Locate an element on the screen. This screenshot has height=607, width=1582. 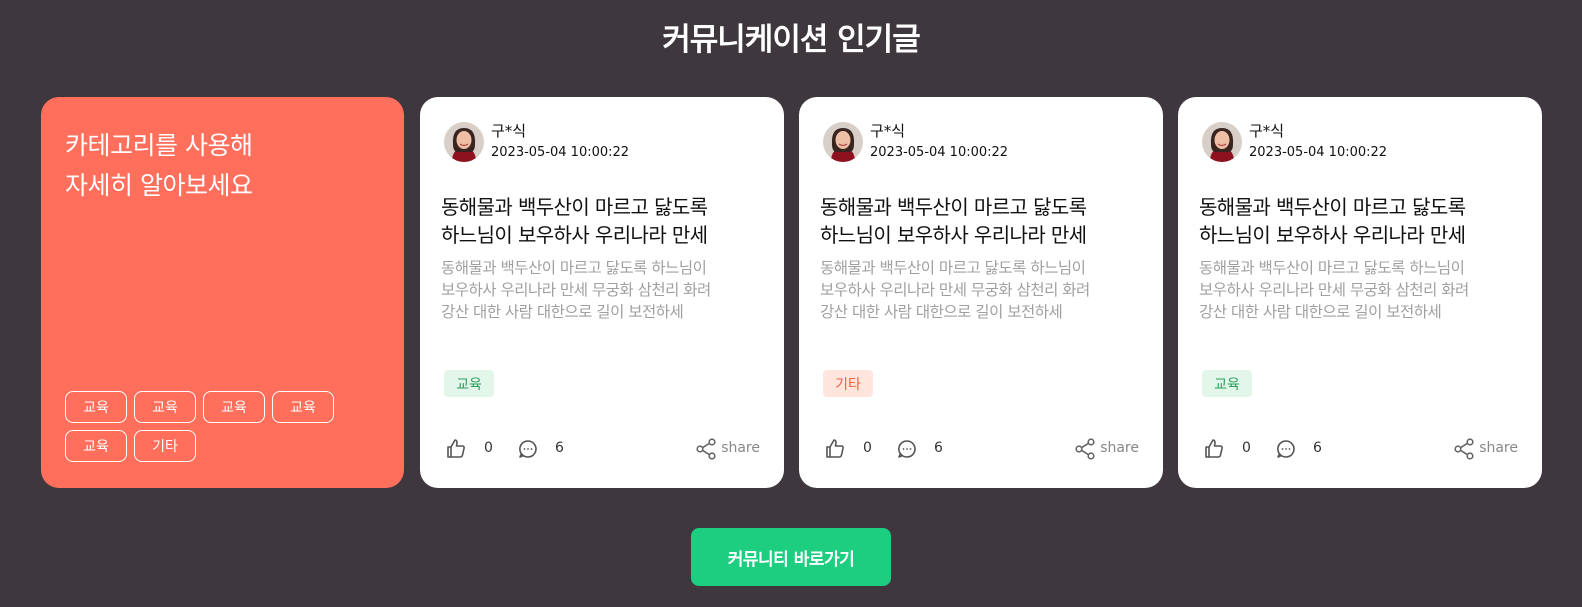
page-title: 커뮤니케이션 인기글 is located at coordinates (791, 40).